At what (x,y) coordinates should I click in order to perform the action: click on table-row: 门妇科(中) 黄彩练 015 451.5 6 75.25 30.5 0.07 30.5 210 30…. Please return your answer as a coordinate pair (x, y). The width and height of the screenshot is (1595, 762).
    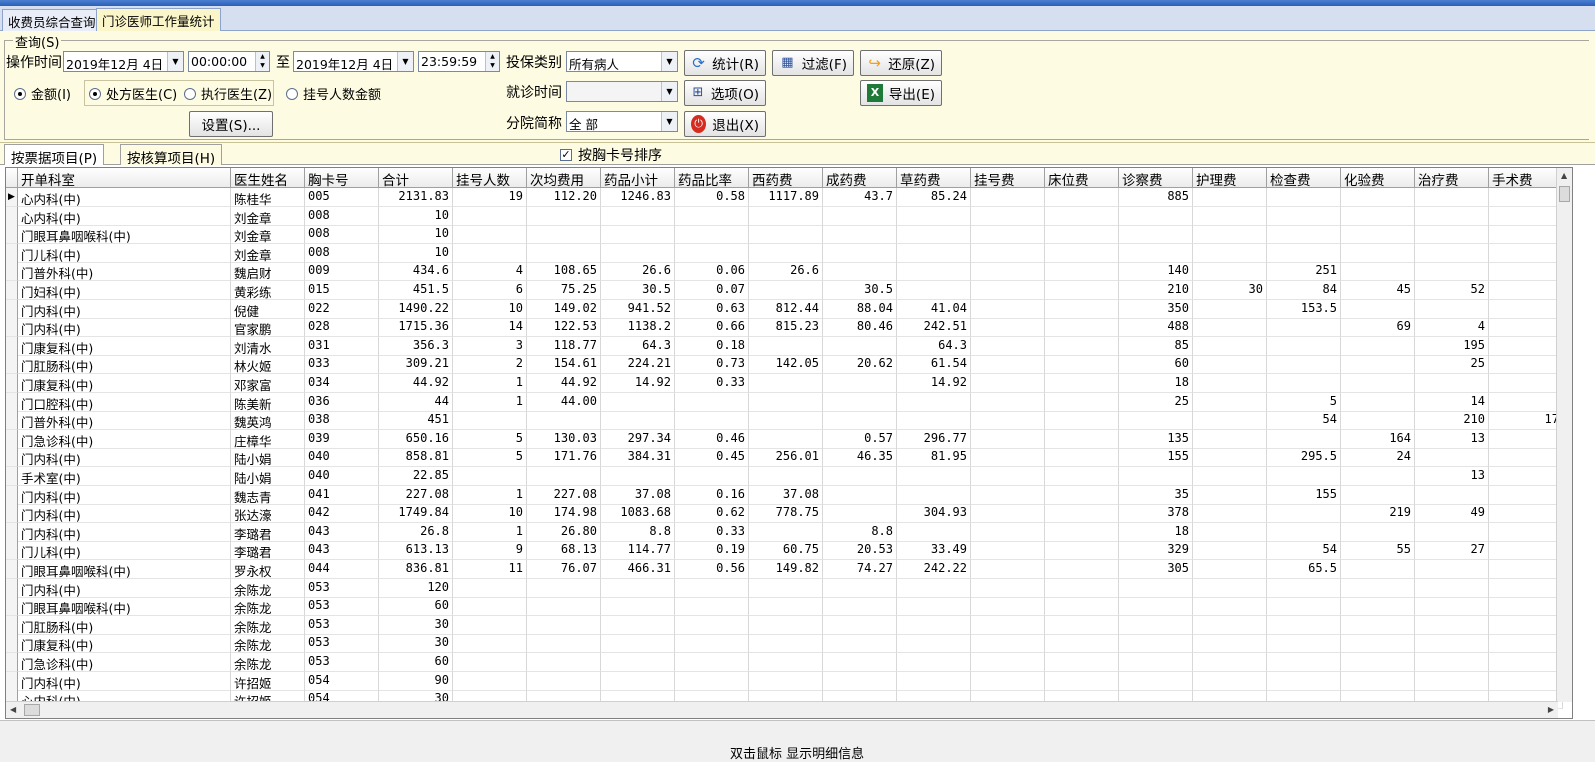
    Looking at the image, I should click on (784, 290).